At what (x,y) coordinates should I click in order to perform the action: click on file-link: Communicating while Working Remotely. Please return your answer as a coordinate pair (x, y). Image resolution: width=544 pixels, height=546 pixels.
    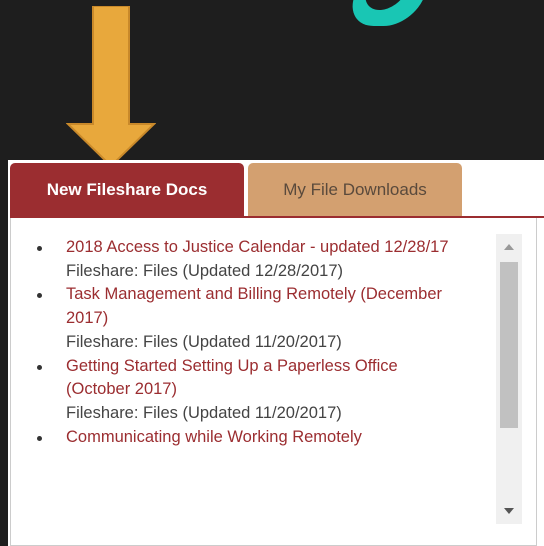
    Looking at the image, I should click on (261, 438).